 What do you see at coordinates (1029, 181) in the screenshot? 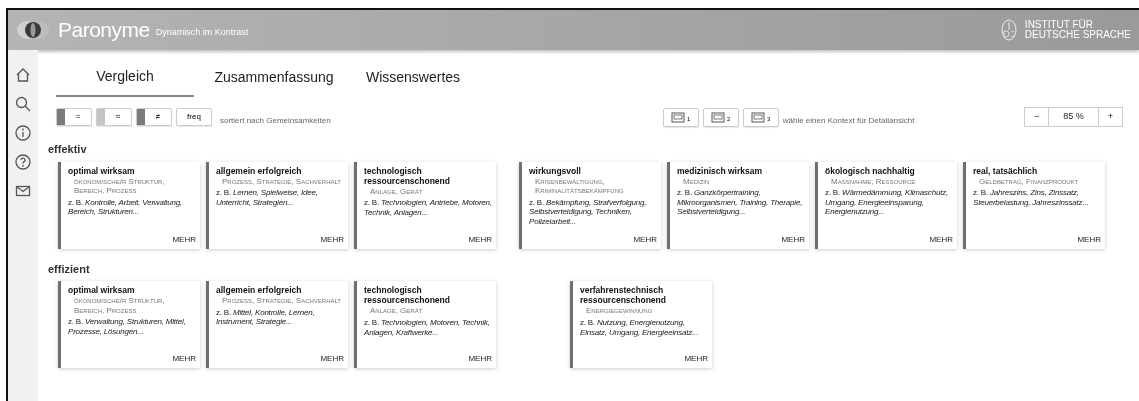
I see `card-category: Geldbetrag, Finanzprodukt` at bounding box center [1029, 181].